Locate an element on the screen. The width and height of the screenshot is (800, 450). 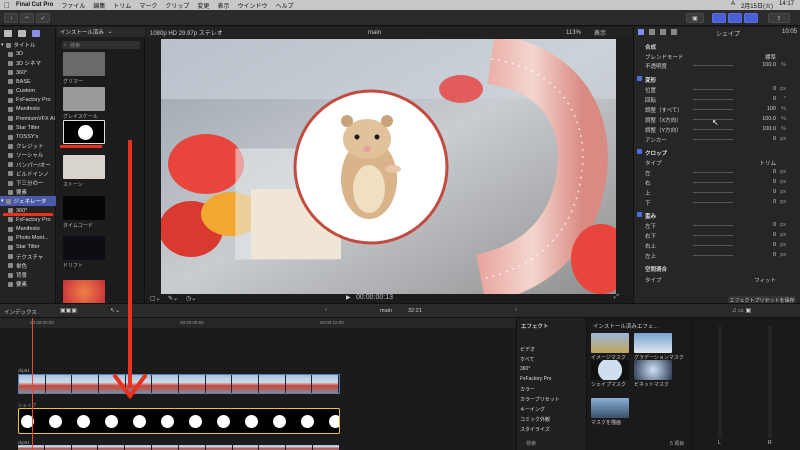
select-tool-icon: ↖⌄ is located at coordinates (115, 310).